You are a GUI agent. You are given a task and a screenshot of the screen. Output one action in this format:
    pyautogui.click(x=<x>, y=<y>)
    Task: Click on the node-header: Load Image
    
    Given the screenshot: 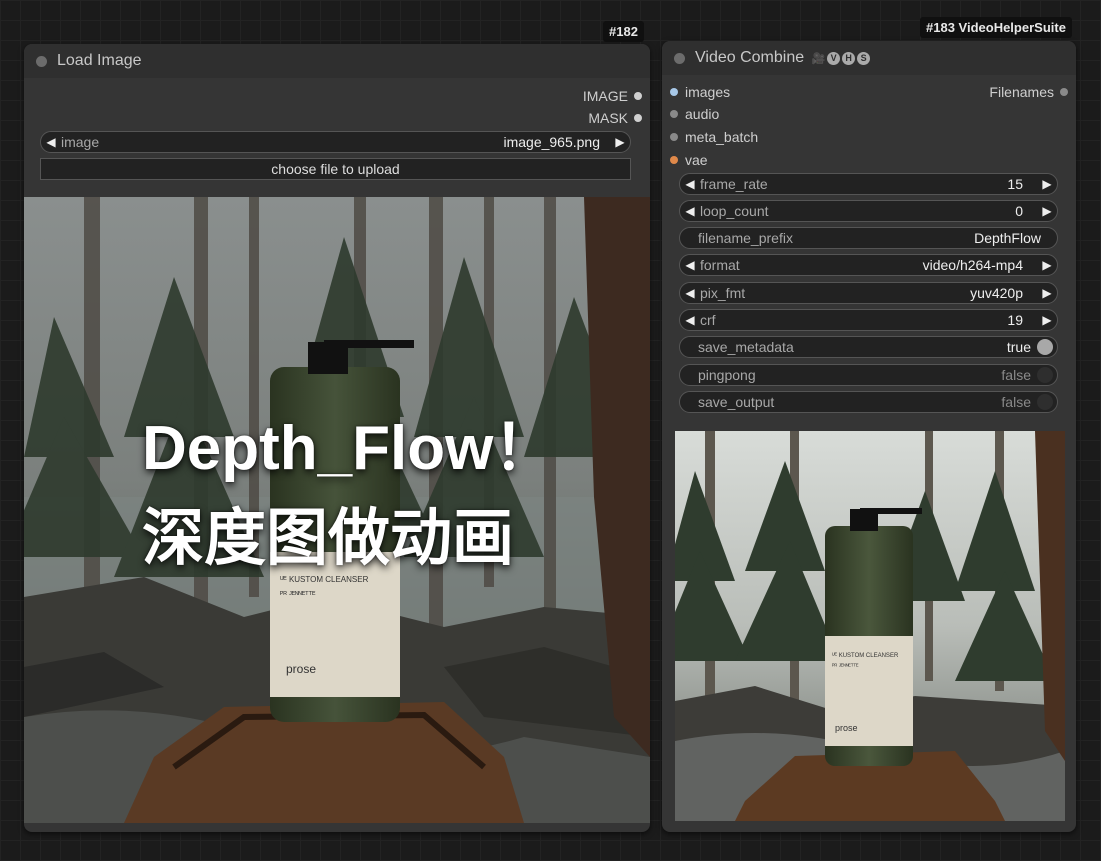 What is the action you would take?
    pyautogui.click(x=337, y=61)
    